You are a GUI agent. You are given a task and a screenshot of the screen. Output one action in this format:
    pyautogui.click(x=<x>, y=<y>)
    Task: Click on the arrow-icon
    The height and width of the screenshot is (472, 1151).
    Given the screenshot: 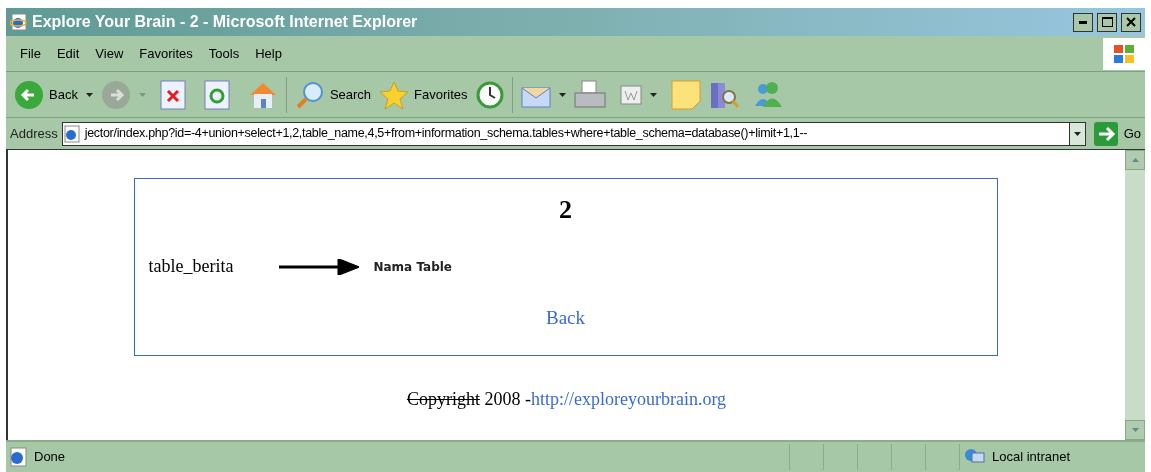 What is the action you would take?
    pyautogui.click(x=319, y=266)
    